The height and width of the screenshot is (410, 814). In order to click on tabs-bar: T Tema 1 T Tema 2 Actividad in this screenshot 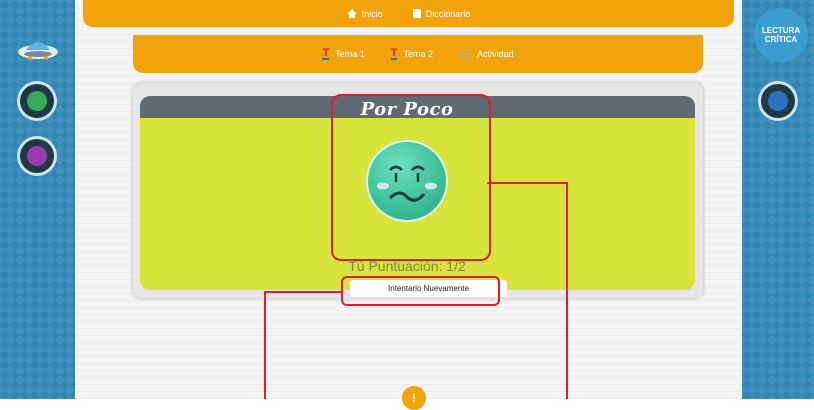, I will do `click(418, 54)`.